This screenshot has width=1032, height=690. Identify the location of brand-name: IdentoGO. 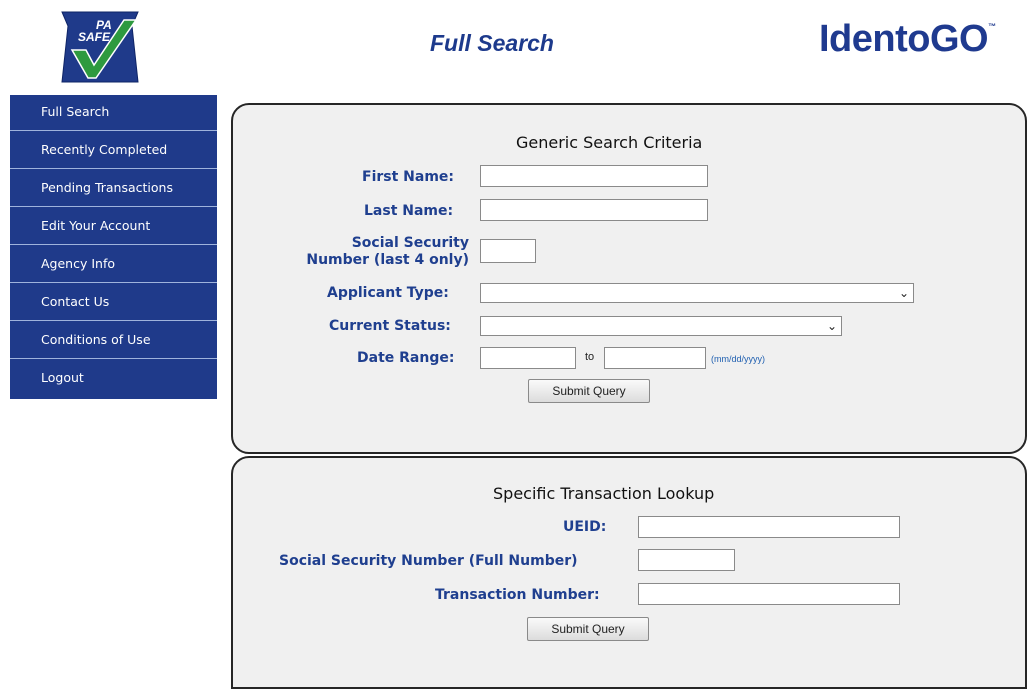
(904, 39).